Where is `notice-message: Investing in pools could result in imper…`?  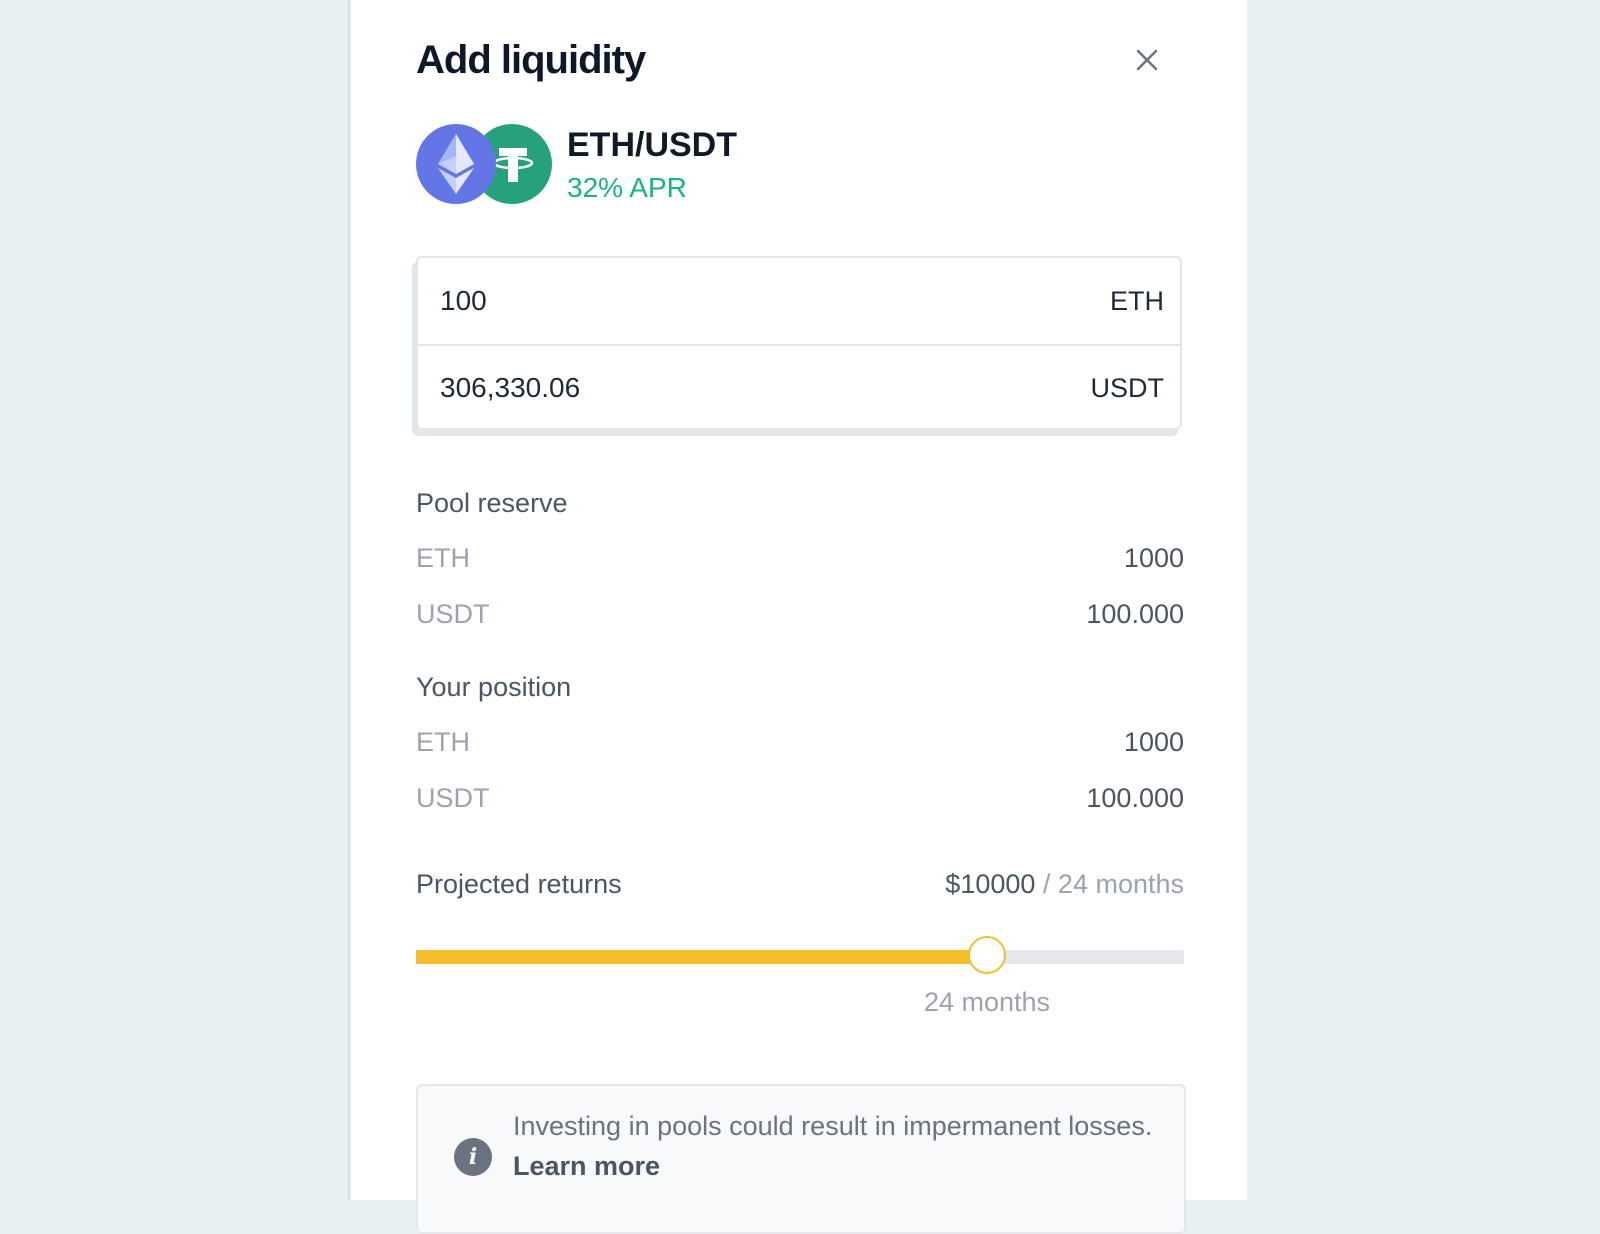
notice-message: Investing in pools could result in imper… is located at coordinates (833, 1126).